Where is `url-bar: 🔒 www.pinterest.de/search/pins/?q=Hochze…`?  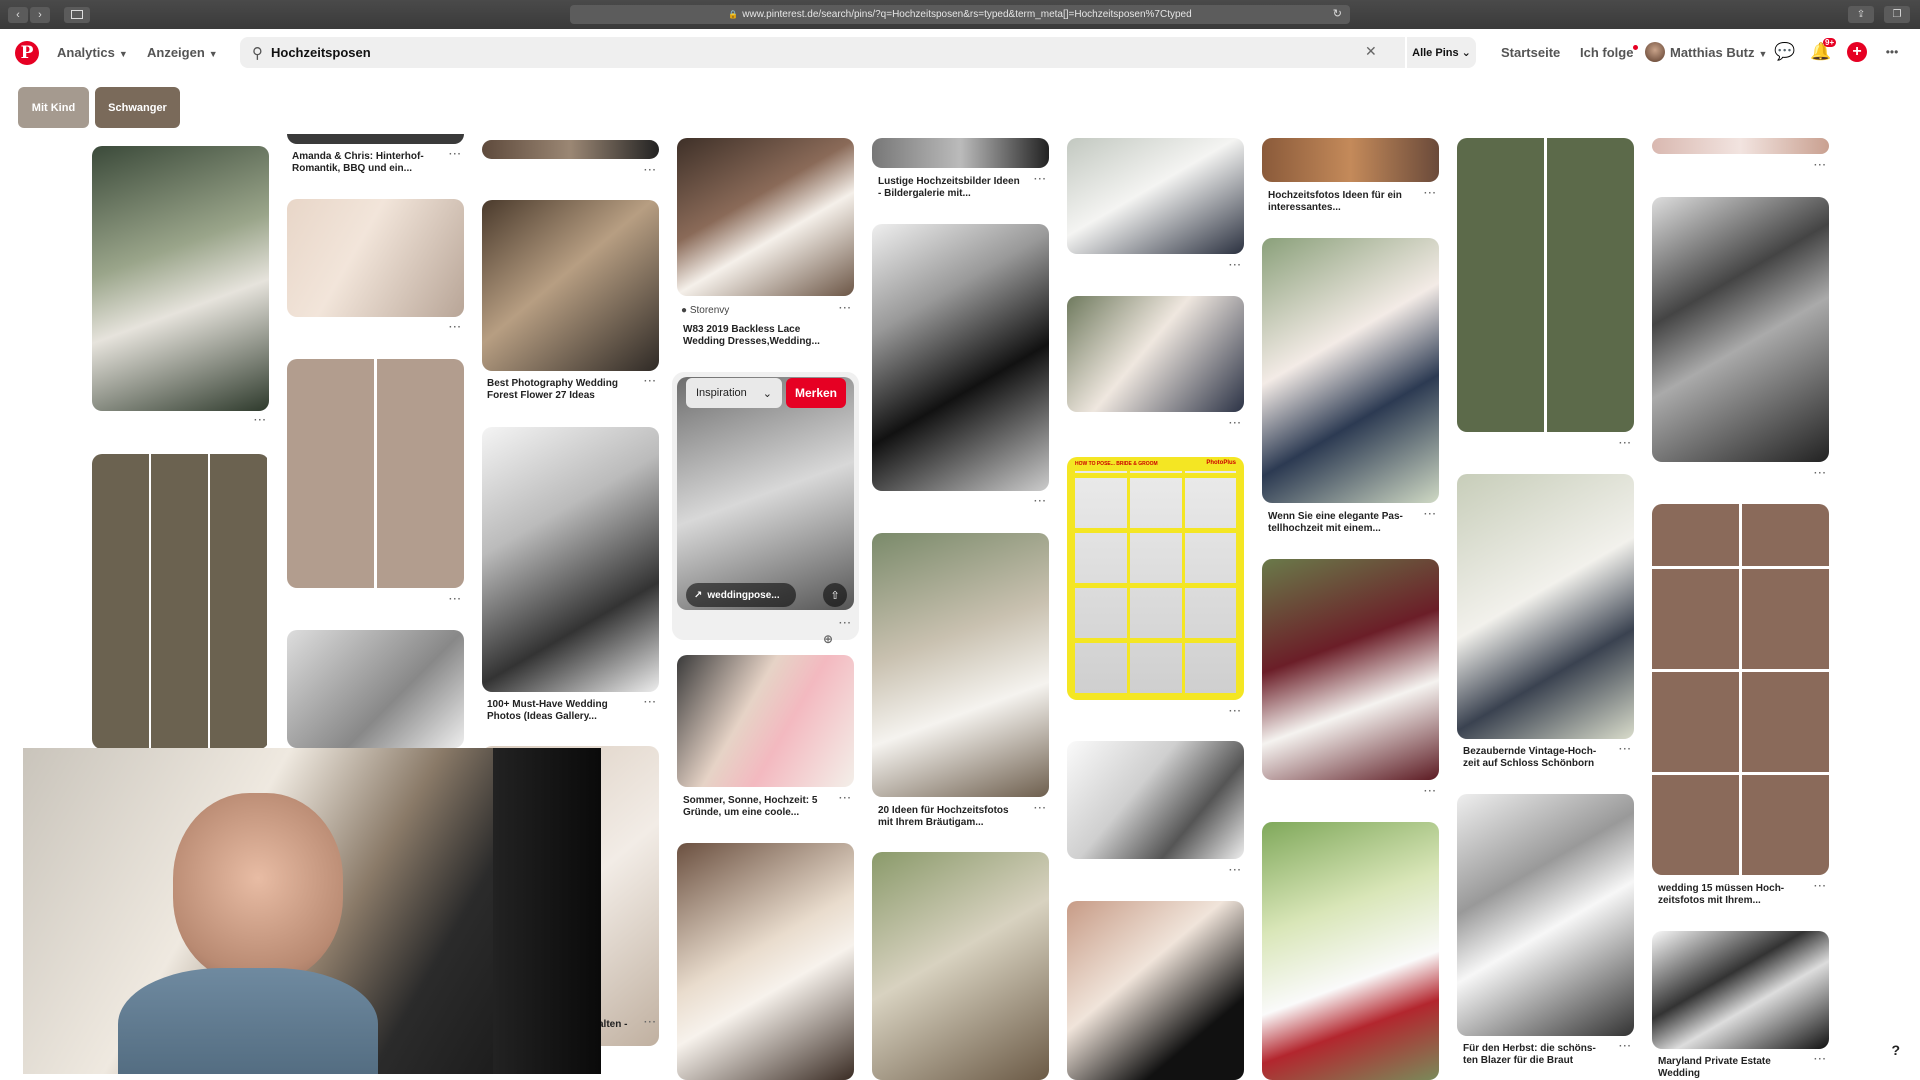 url-bar: 🔒 www.pinterest.de/search/pins/?q=Hochze… is located at coordinates (960, 14).